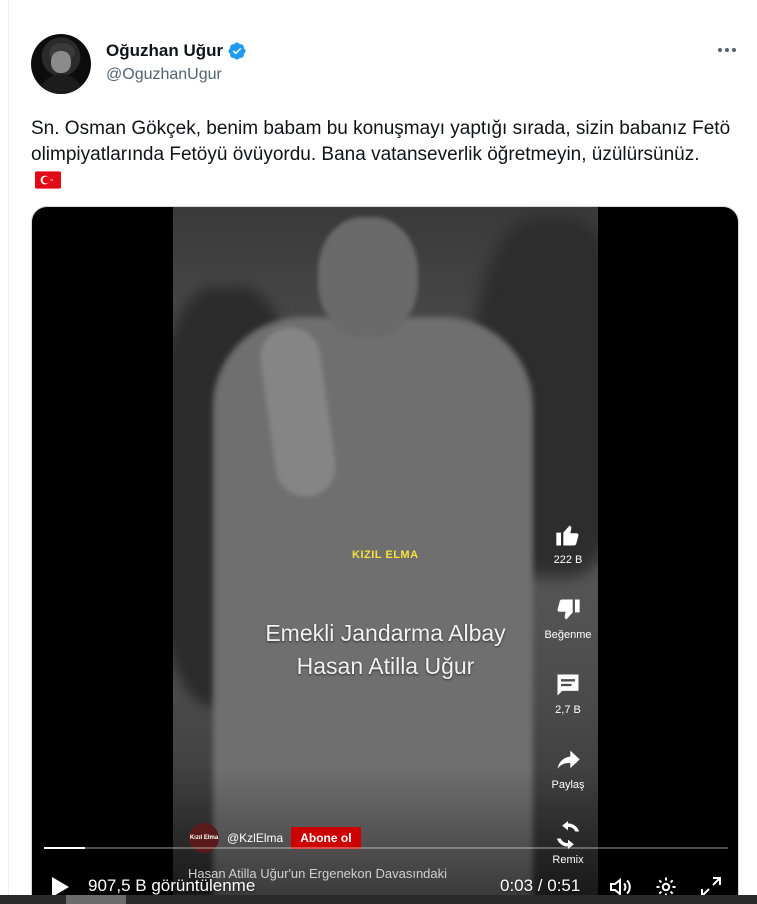  What do you see at coordinates (326, 838) in the screenshot?
I see `subscribe-button: Abone ol` at bounding box center [326, 838].